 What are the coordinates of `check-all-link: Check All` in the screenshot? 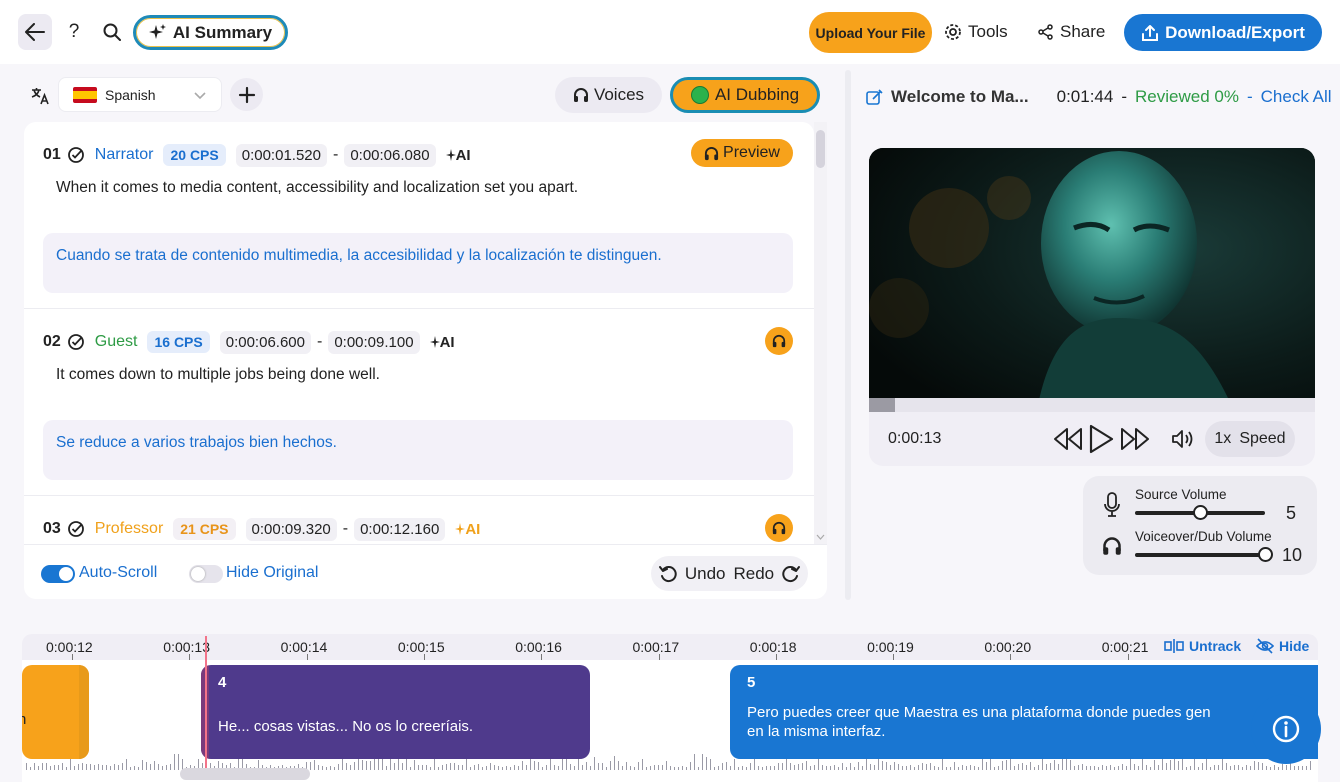 It's located at (1296, 97).